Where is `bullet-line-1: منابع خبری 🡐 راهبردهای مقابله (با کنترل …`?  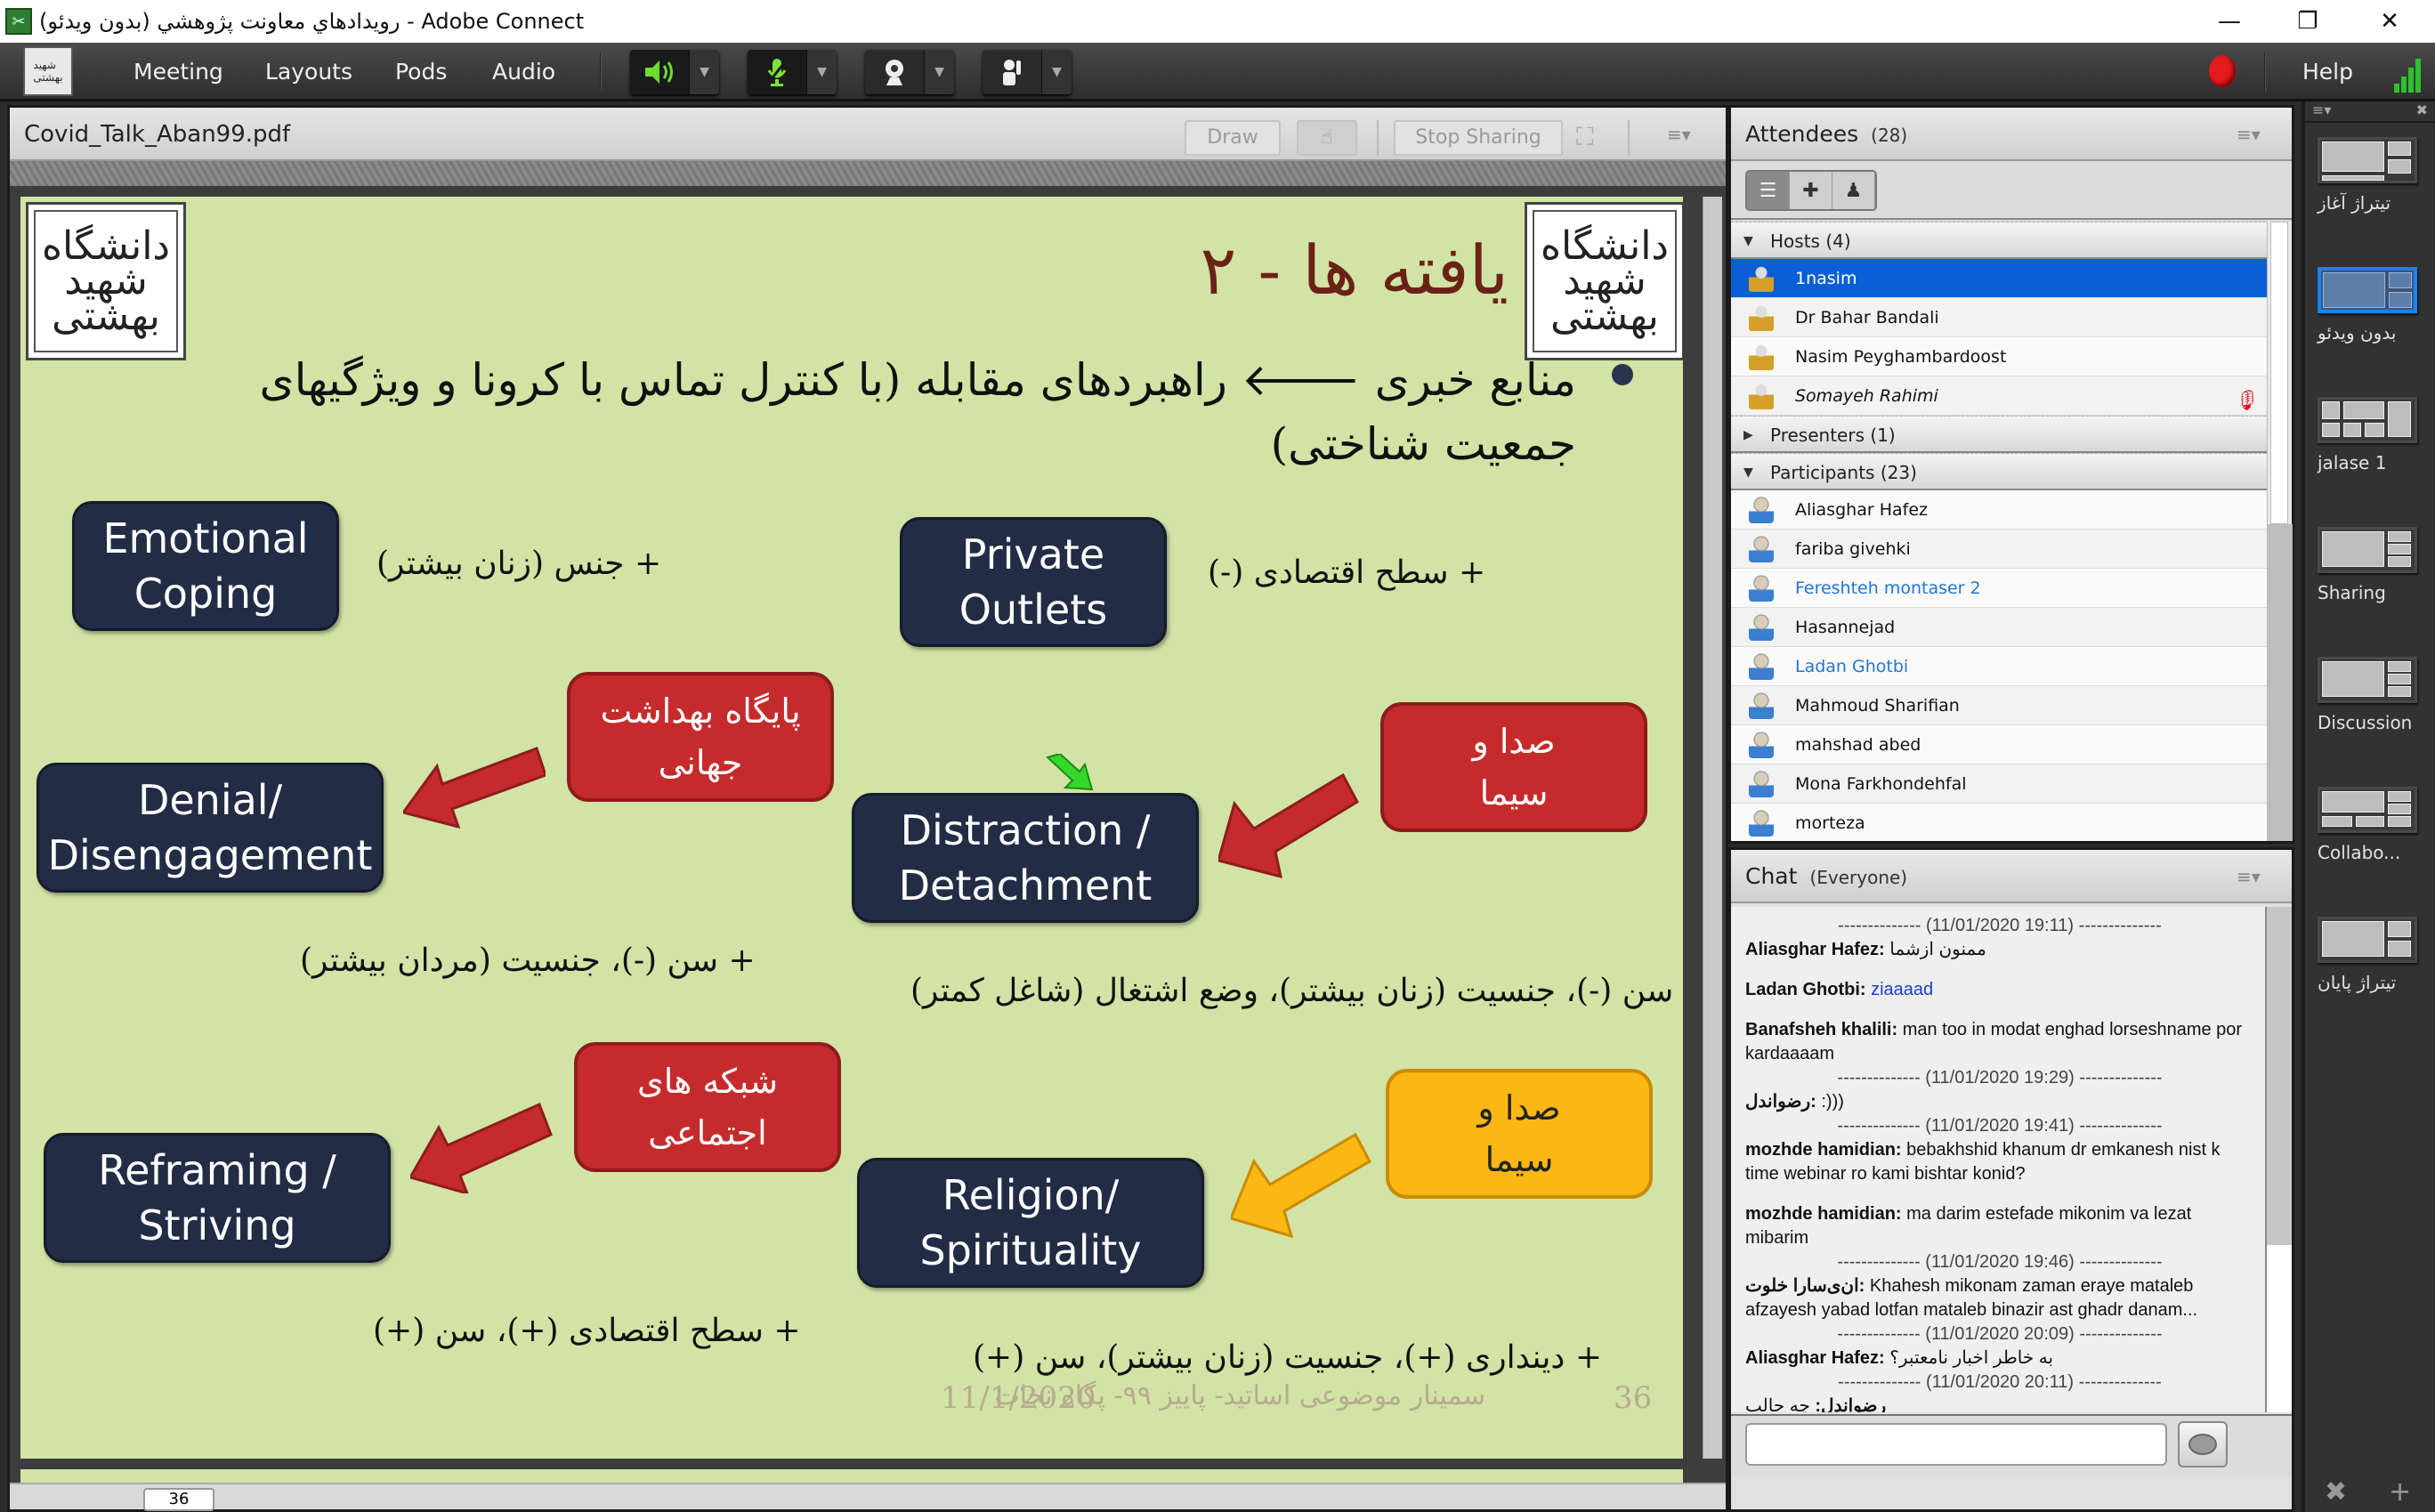 bullet-line-1: منابع خبری 🡐 راهبردهای مقابله (با کنترل … is located at coordinates (917, 380).